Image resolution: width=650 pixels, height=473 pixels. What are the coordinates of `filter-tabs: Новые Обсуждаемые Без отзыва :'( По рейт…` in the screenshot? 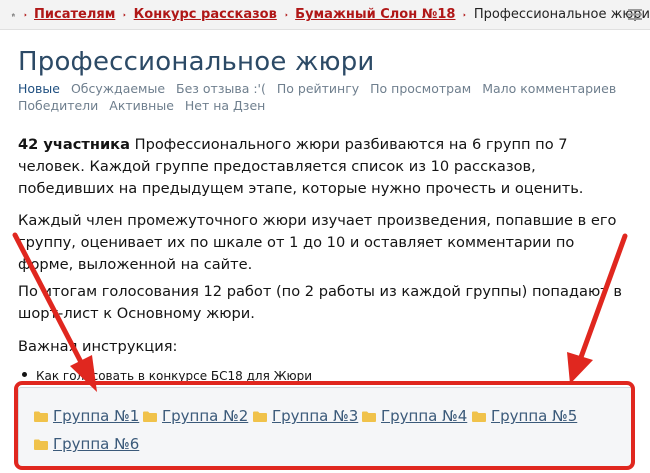 It's located at (320, 88).